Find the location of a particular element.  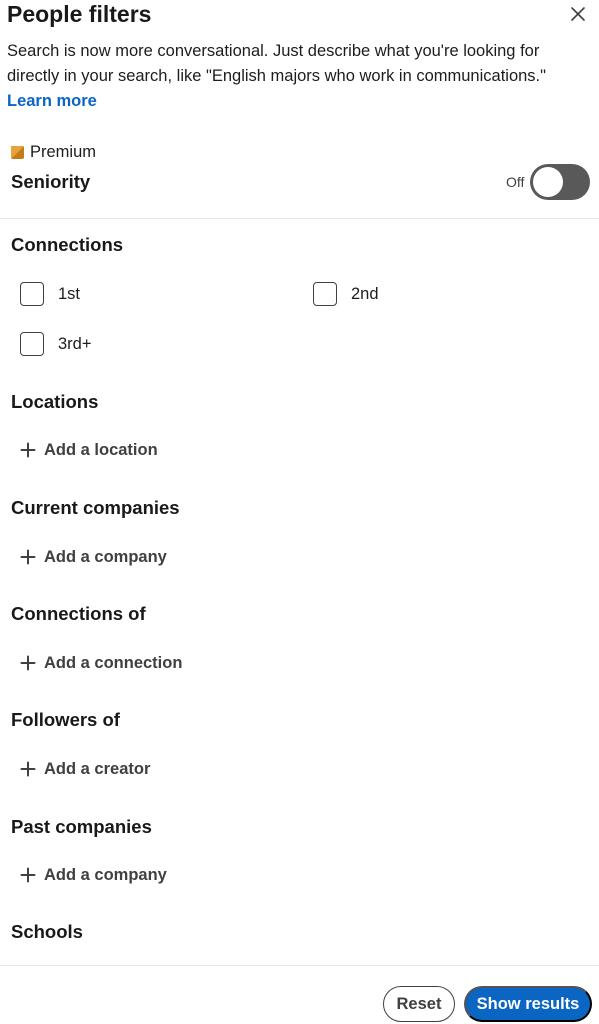

section-title-schools: Schools is located at coordinates (47, 931).